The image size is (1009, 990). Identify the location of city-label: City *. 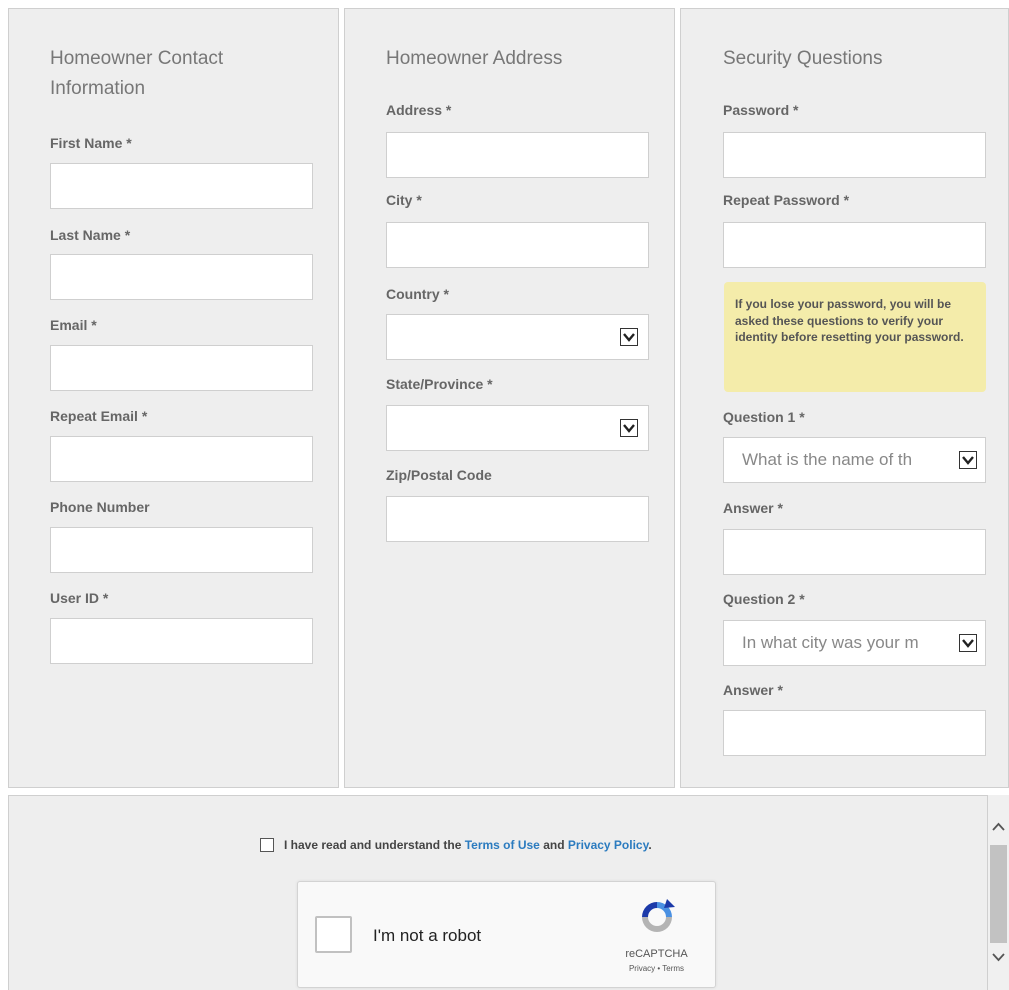
(404, 200).